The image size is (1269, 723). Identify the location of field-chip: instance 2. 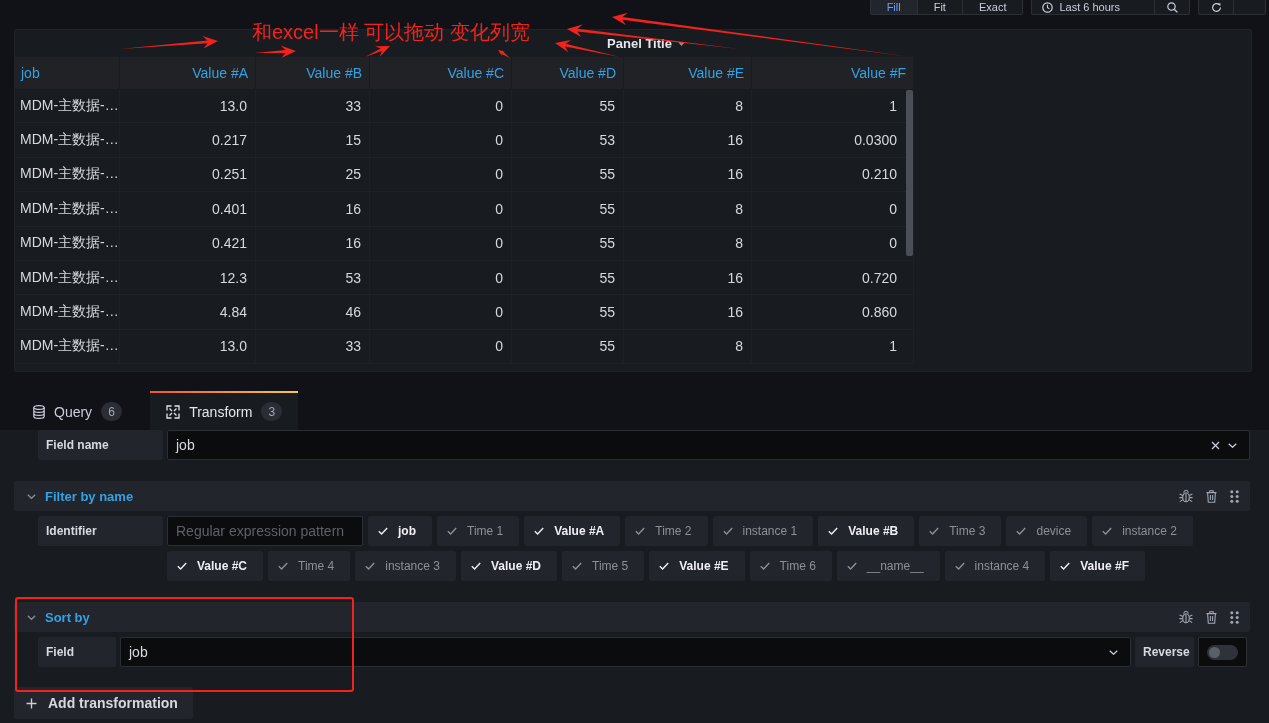
(1142, 531).